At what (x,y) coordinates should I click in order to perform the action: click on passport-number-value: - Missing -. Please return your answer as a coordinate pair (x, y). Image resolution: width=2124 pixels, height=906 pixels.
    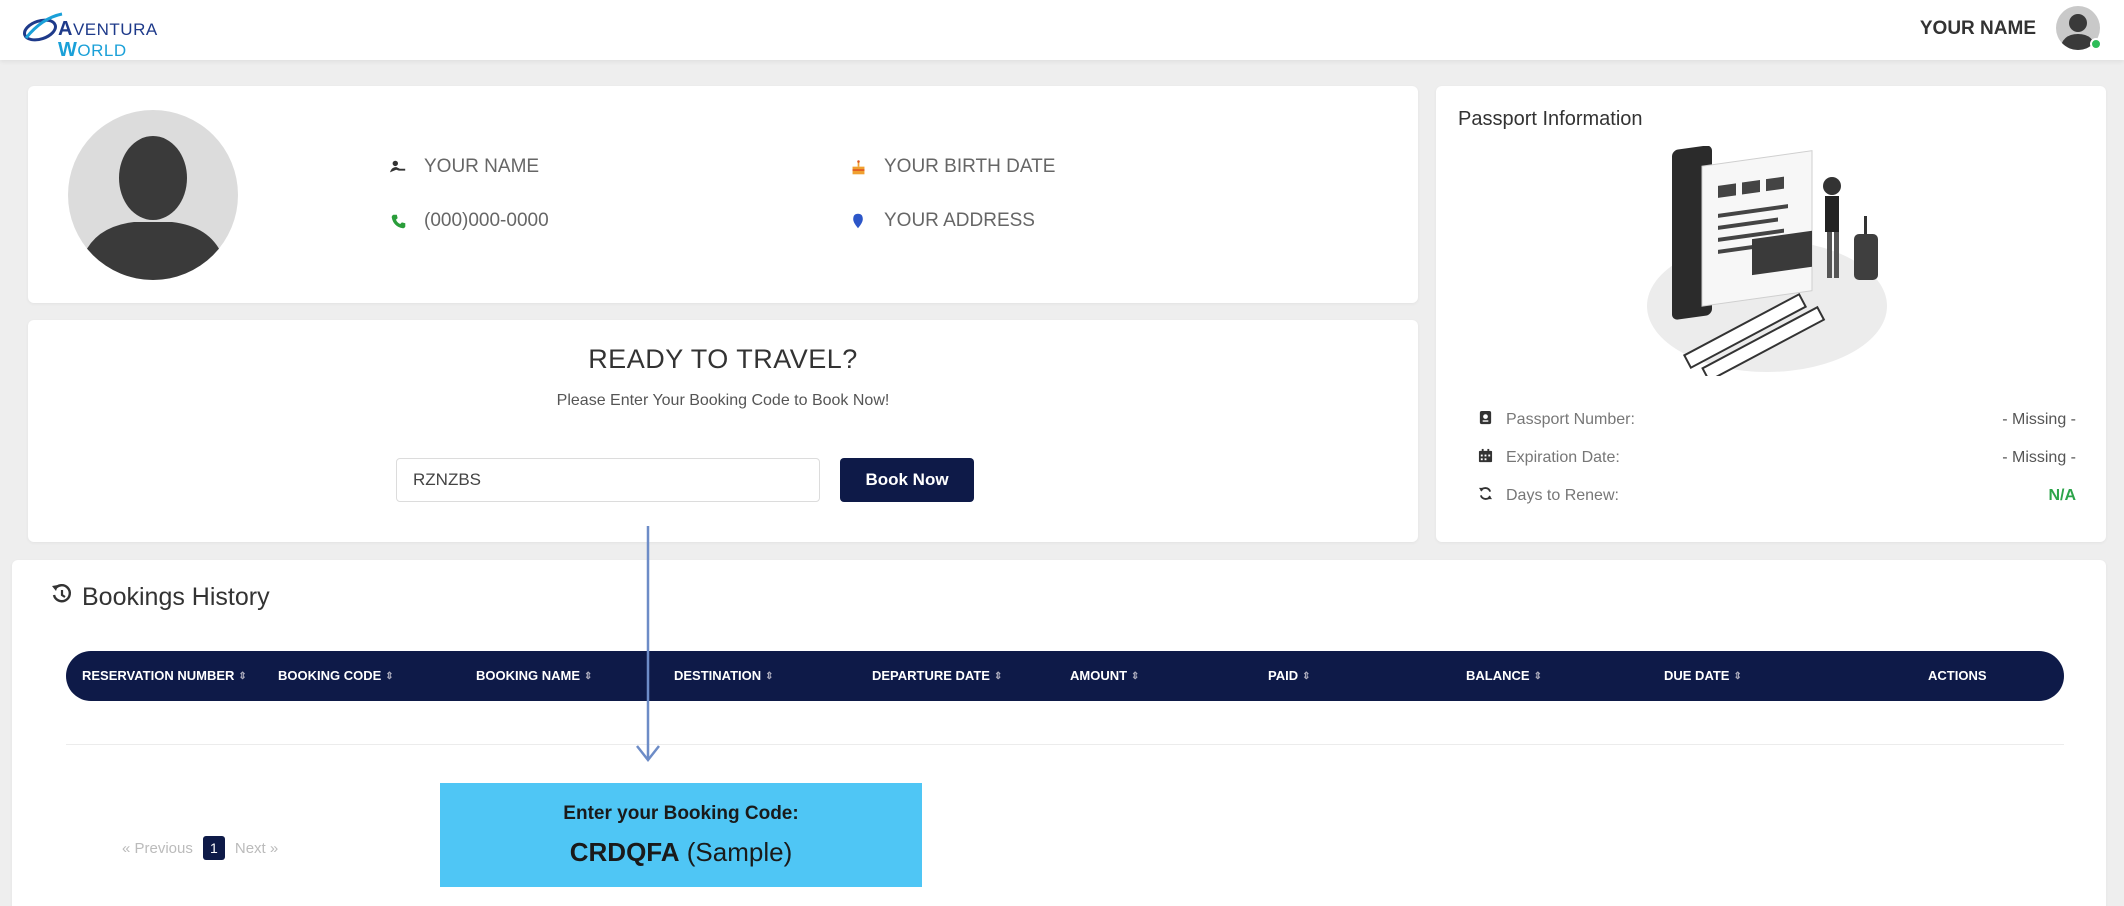
    Looking at the image, I should click on (2039, 419).